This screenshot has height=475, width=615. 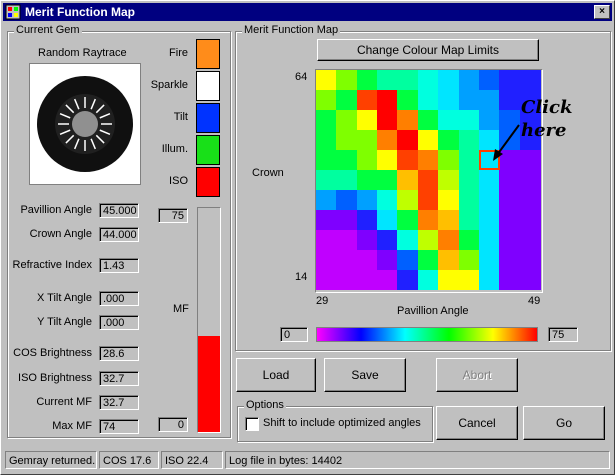 I want to click on save-button: Save, so click(x=365, y=375).